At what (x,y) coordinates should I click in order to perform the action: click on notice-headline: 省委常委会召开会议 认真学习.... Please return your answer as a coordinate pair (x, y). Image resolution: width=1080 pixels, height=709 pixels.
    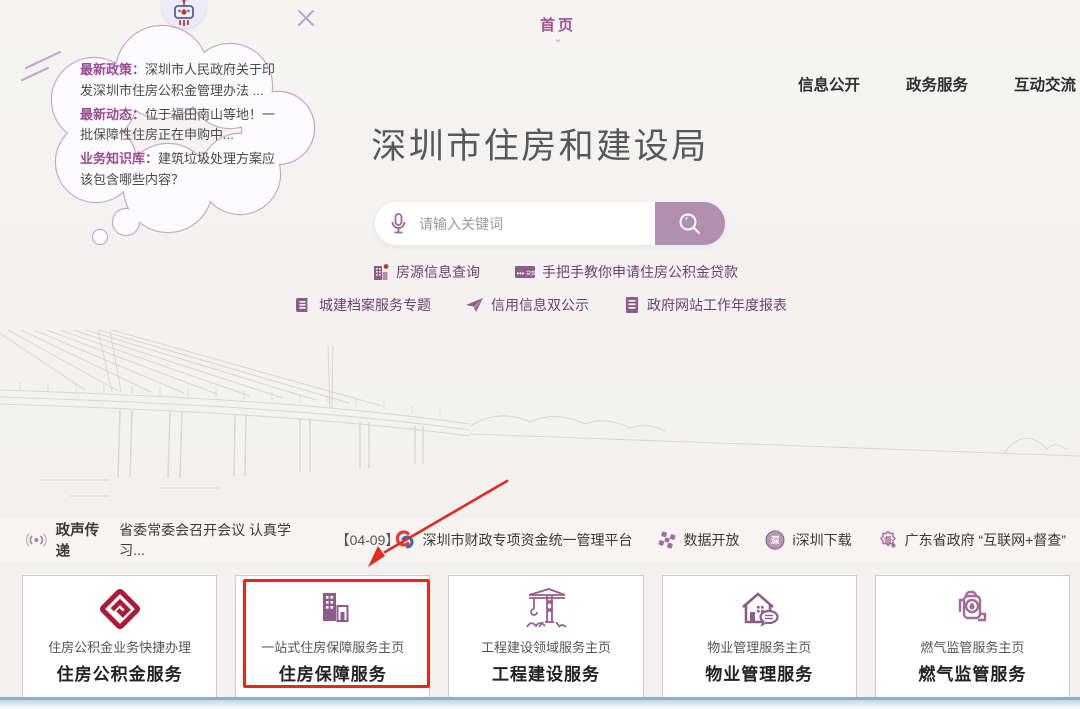
    Looking at the image, I should click on (211, 540).